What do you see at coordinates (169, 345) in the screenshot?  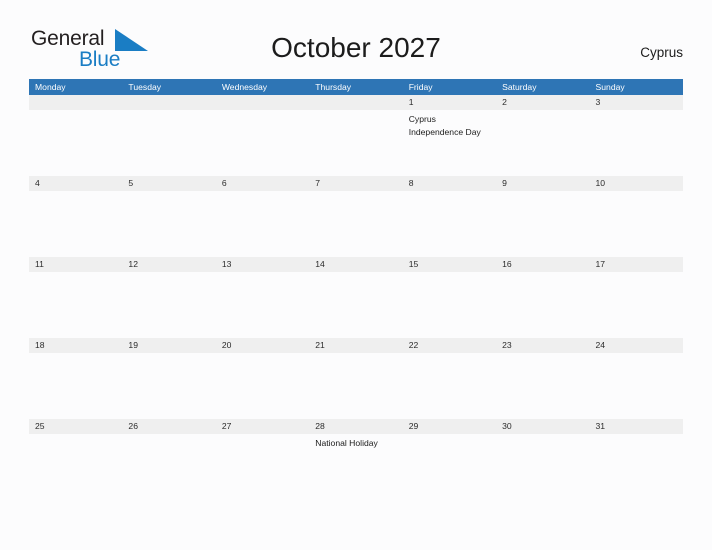 I see `day-number-strip: 19` at bounding box center [169, 345].